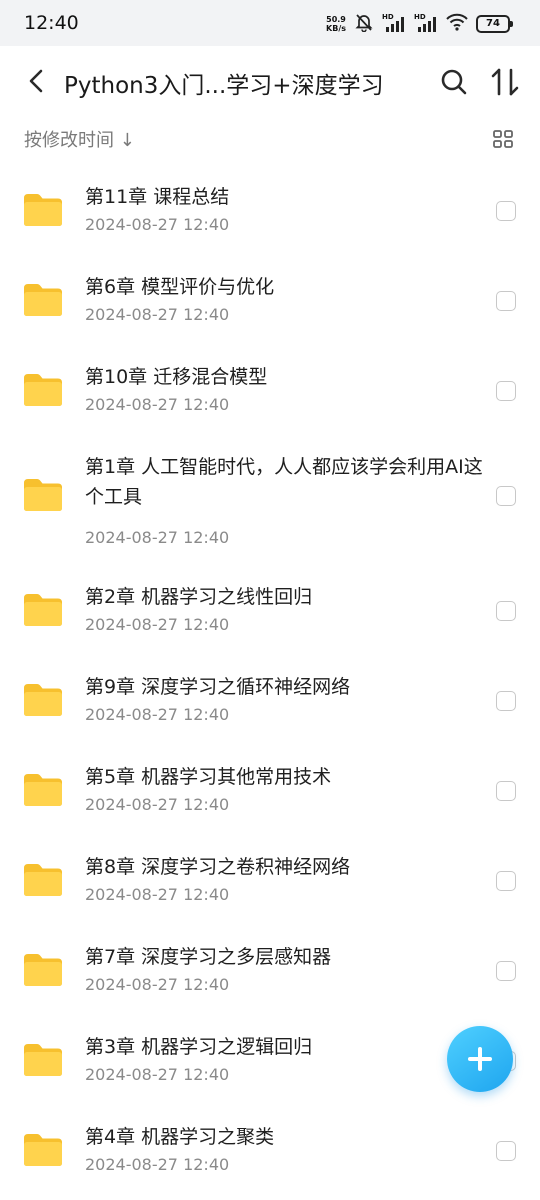  Describe the element at coordinates (51, 23) in the screenshot. I see `status-time: 12:40` at that location.